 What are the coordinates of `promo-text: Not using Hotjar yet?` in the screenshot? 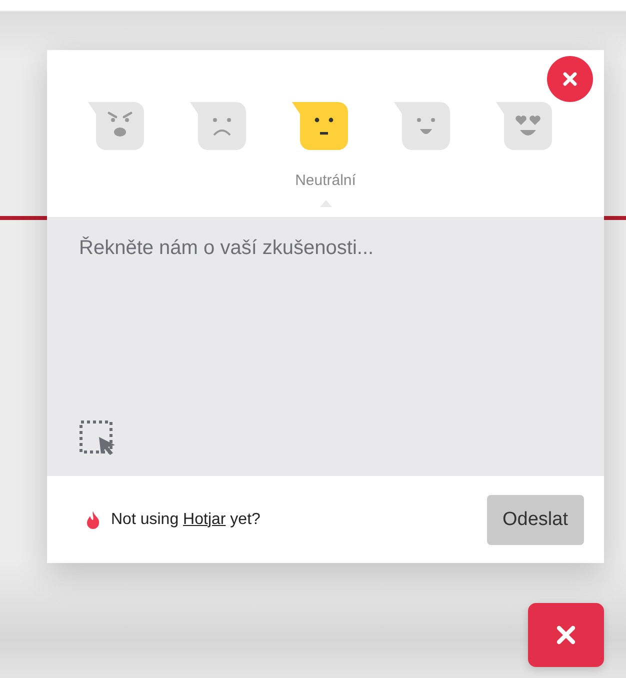 It's located at (185, 519).